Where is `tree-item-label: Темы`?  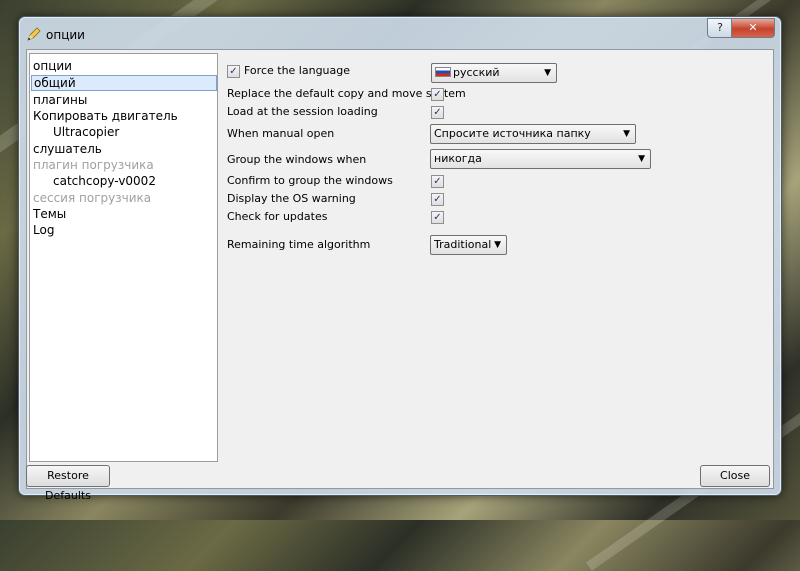 tree-item-label: Темы is located at coordinates (50, 214).